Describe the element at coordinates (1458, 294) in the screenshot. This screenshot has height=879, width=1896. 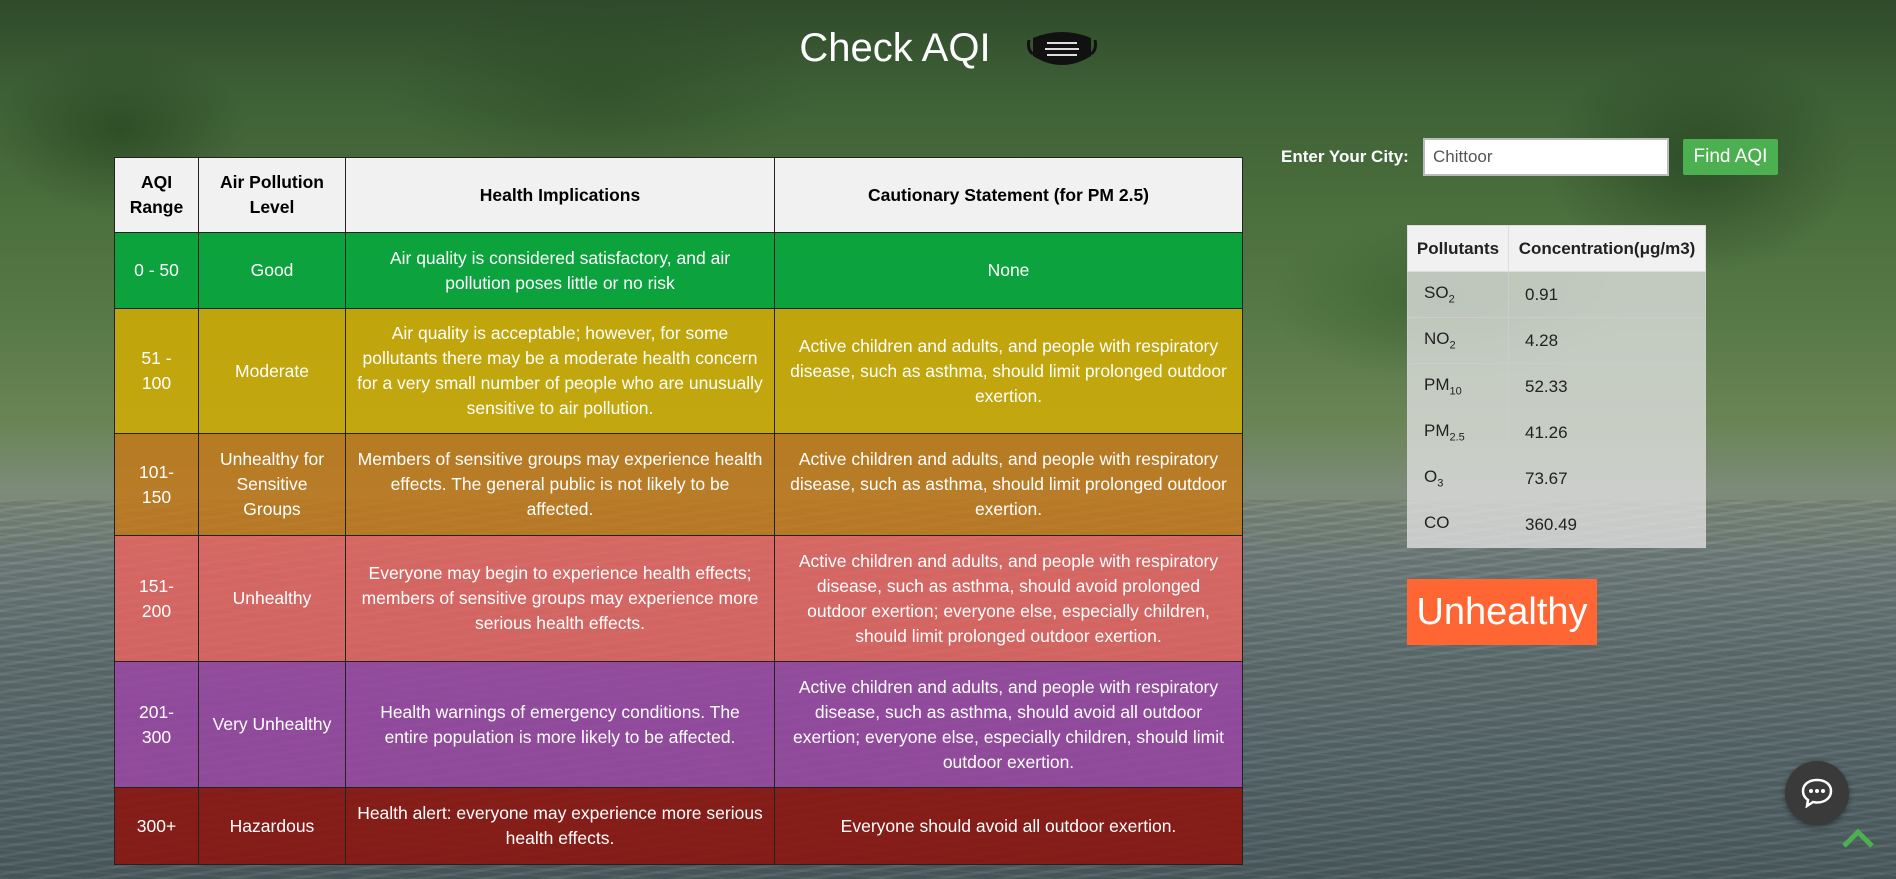
I see `pollutant-name: SO2` at that location.